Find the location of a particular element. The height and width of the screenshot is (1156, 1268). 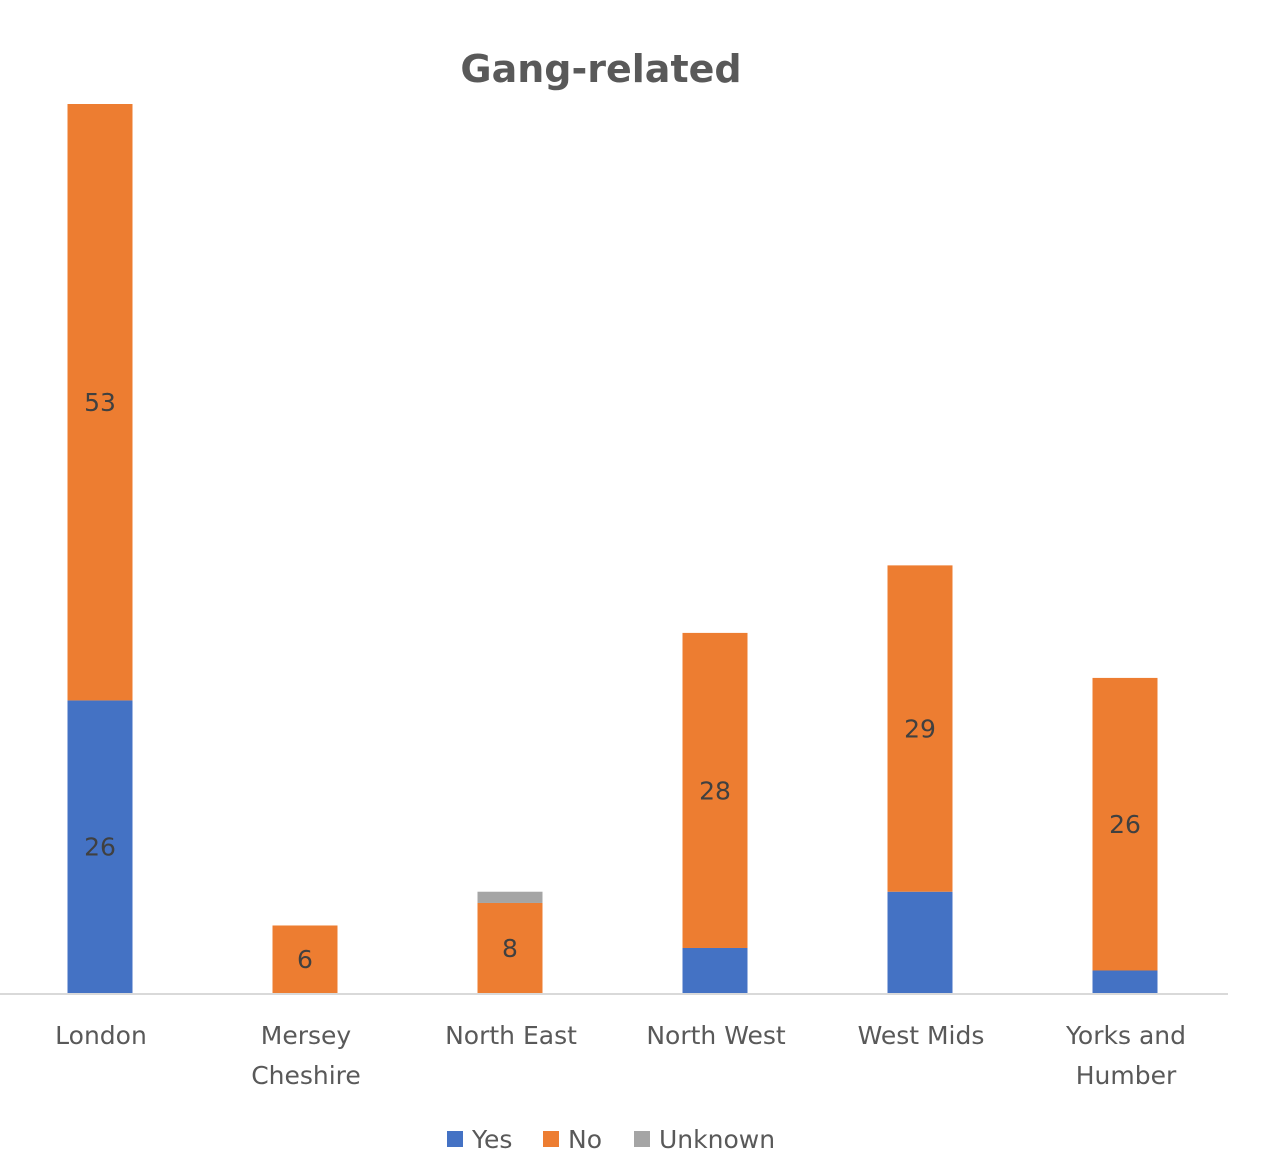

chart-title: Gang-related is located at coordinates (600, 69).